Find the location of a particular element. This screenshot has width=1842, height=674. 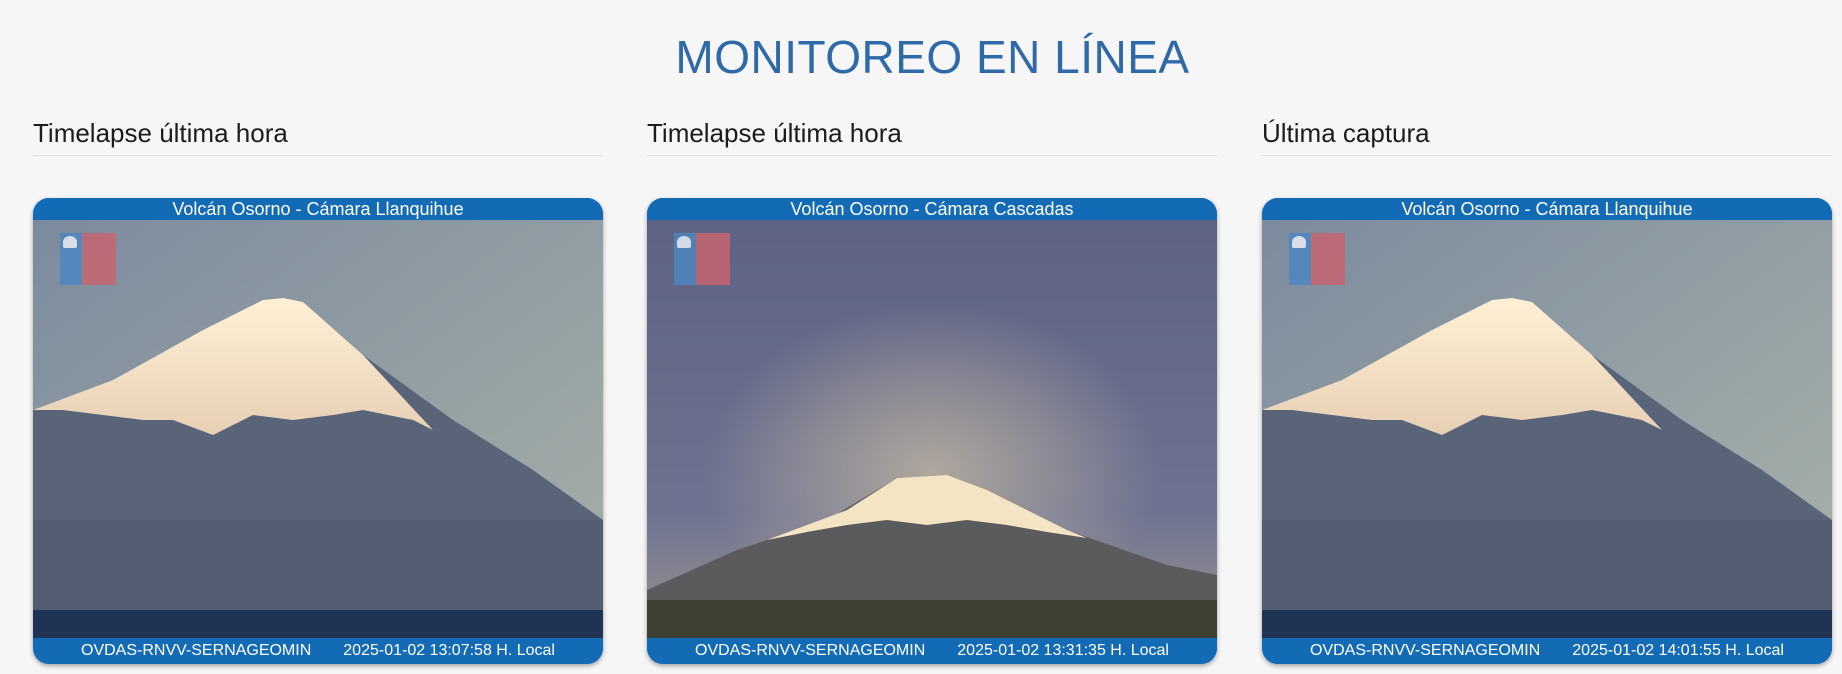

section-heading: Última captura is located at coordinates (1547, 137).